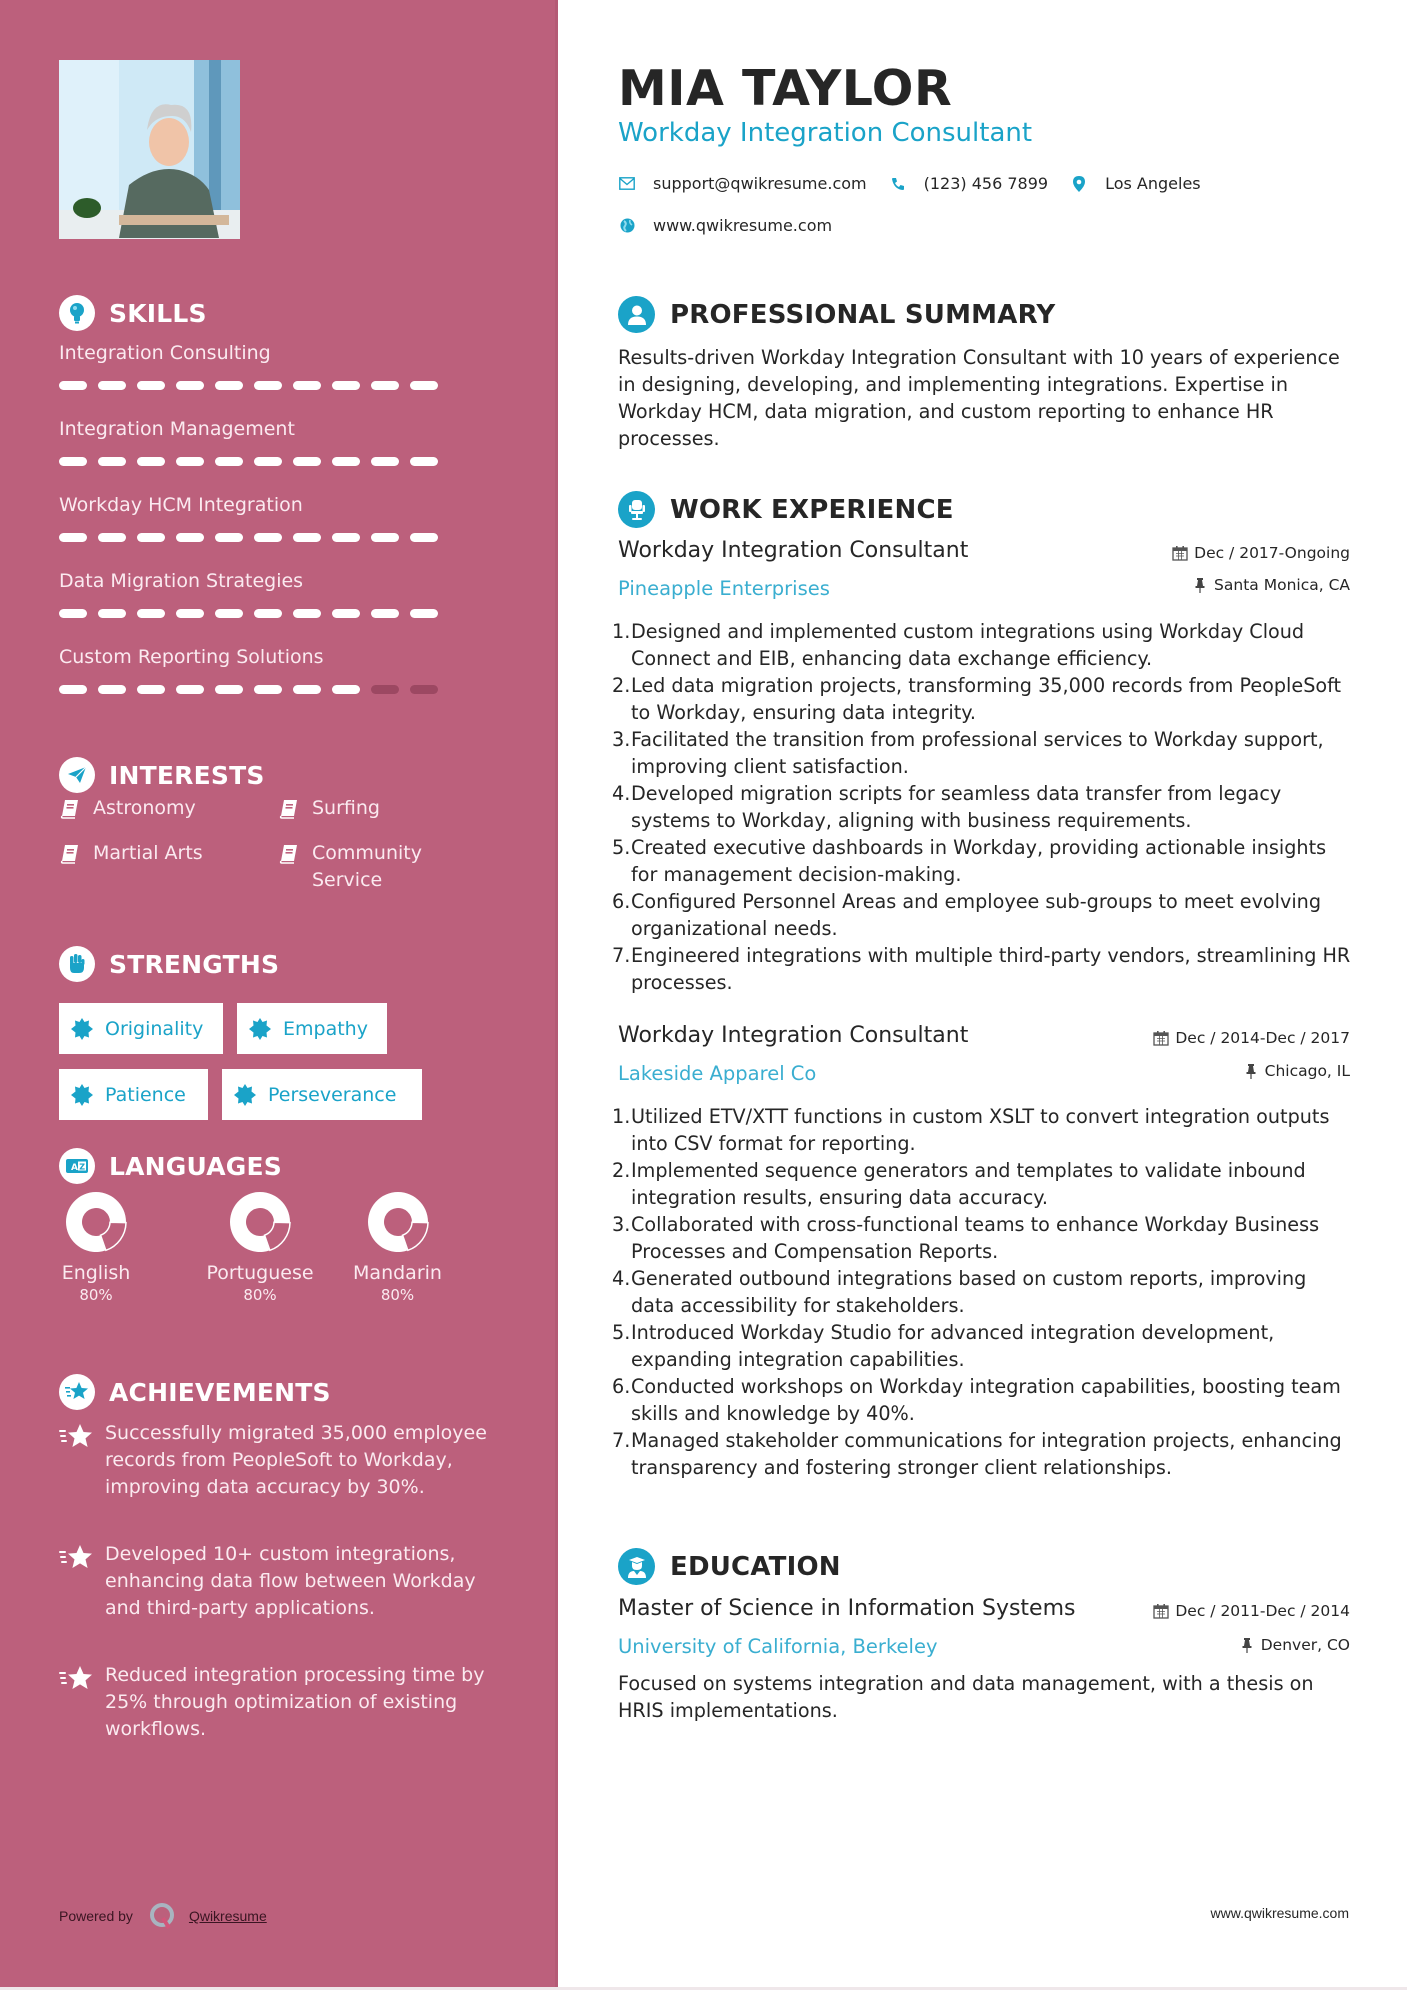 This screenshot has width=1407, height=1990. What do you see at coordinates (196, 1166) in the screenshot?
I see `languages-title: LANGUAGES` at bounding box center [196, 1166].